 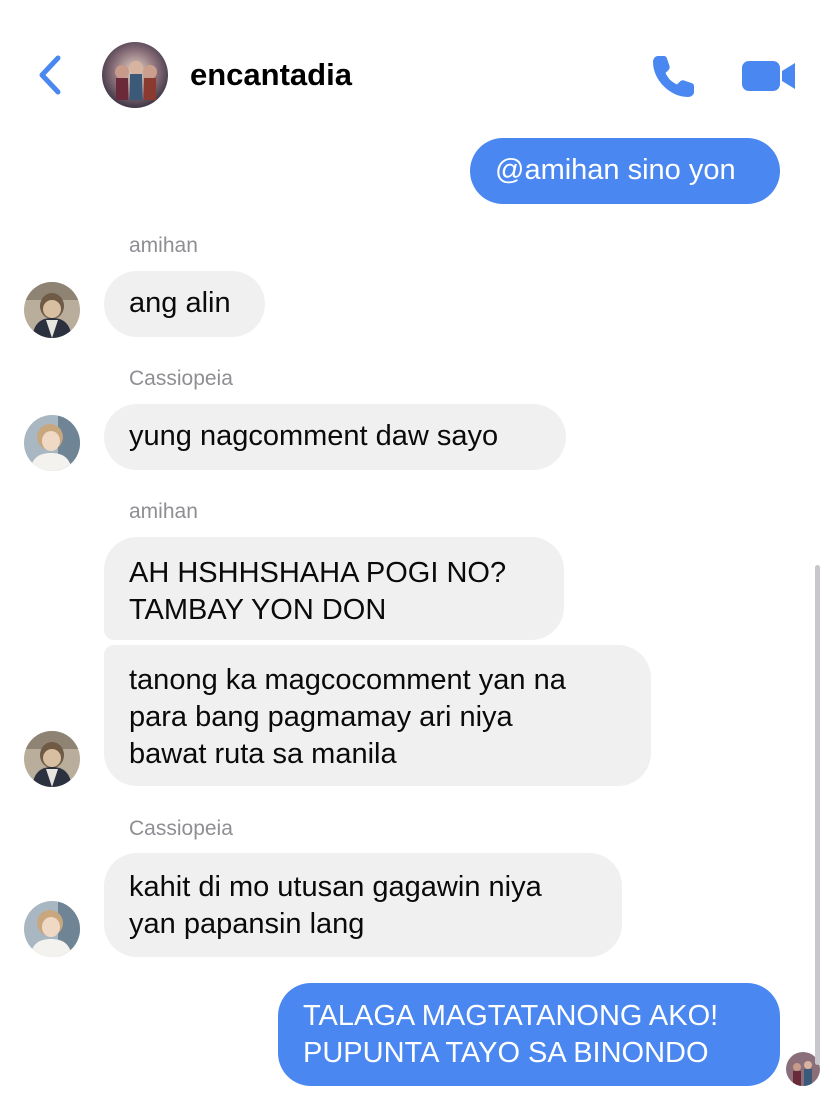 What do you see at coordinates (263, 754) in the screenshot?
I see `message-line: bawat ruta sa manila` at bounding box center [263, 754].